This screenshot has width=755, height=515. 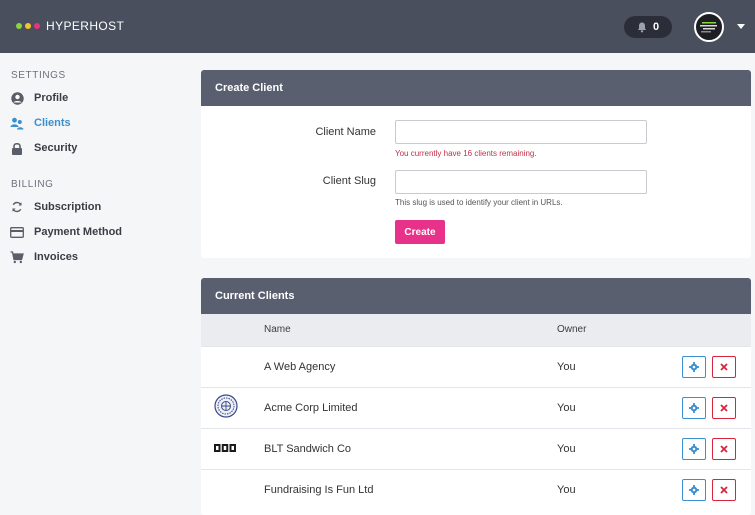 I want to click on user-circle-icon, so click(x=17, y=98).